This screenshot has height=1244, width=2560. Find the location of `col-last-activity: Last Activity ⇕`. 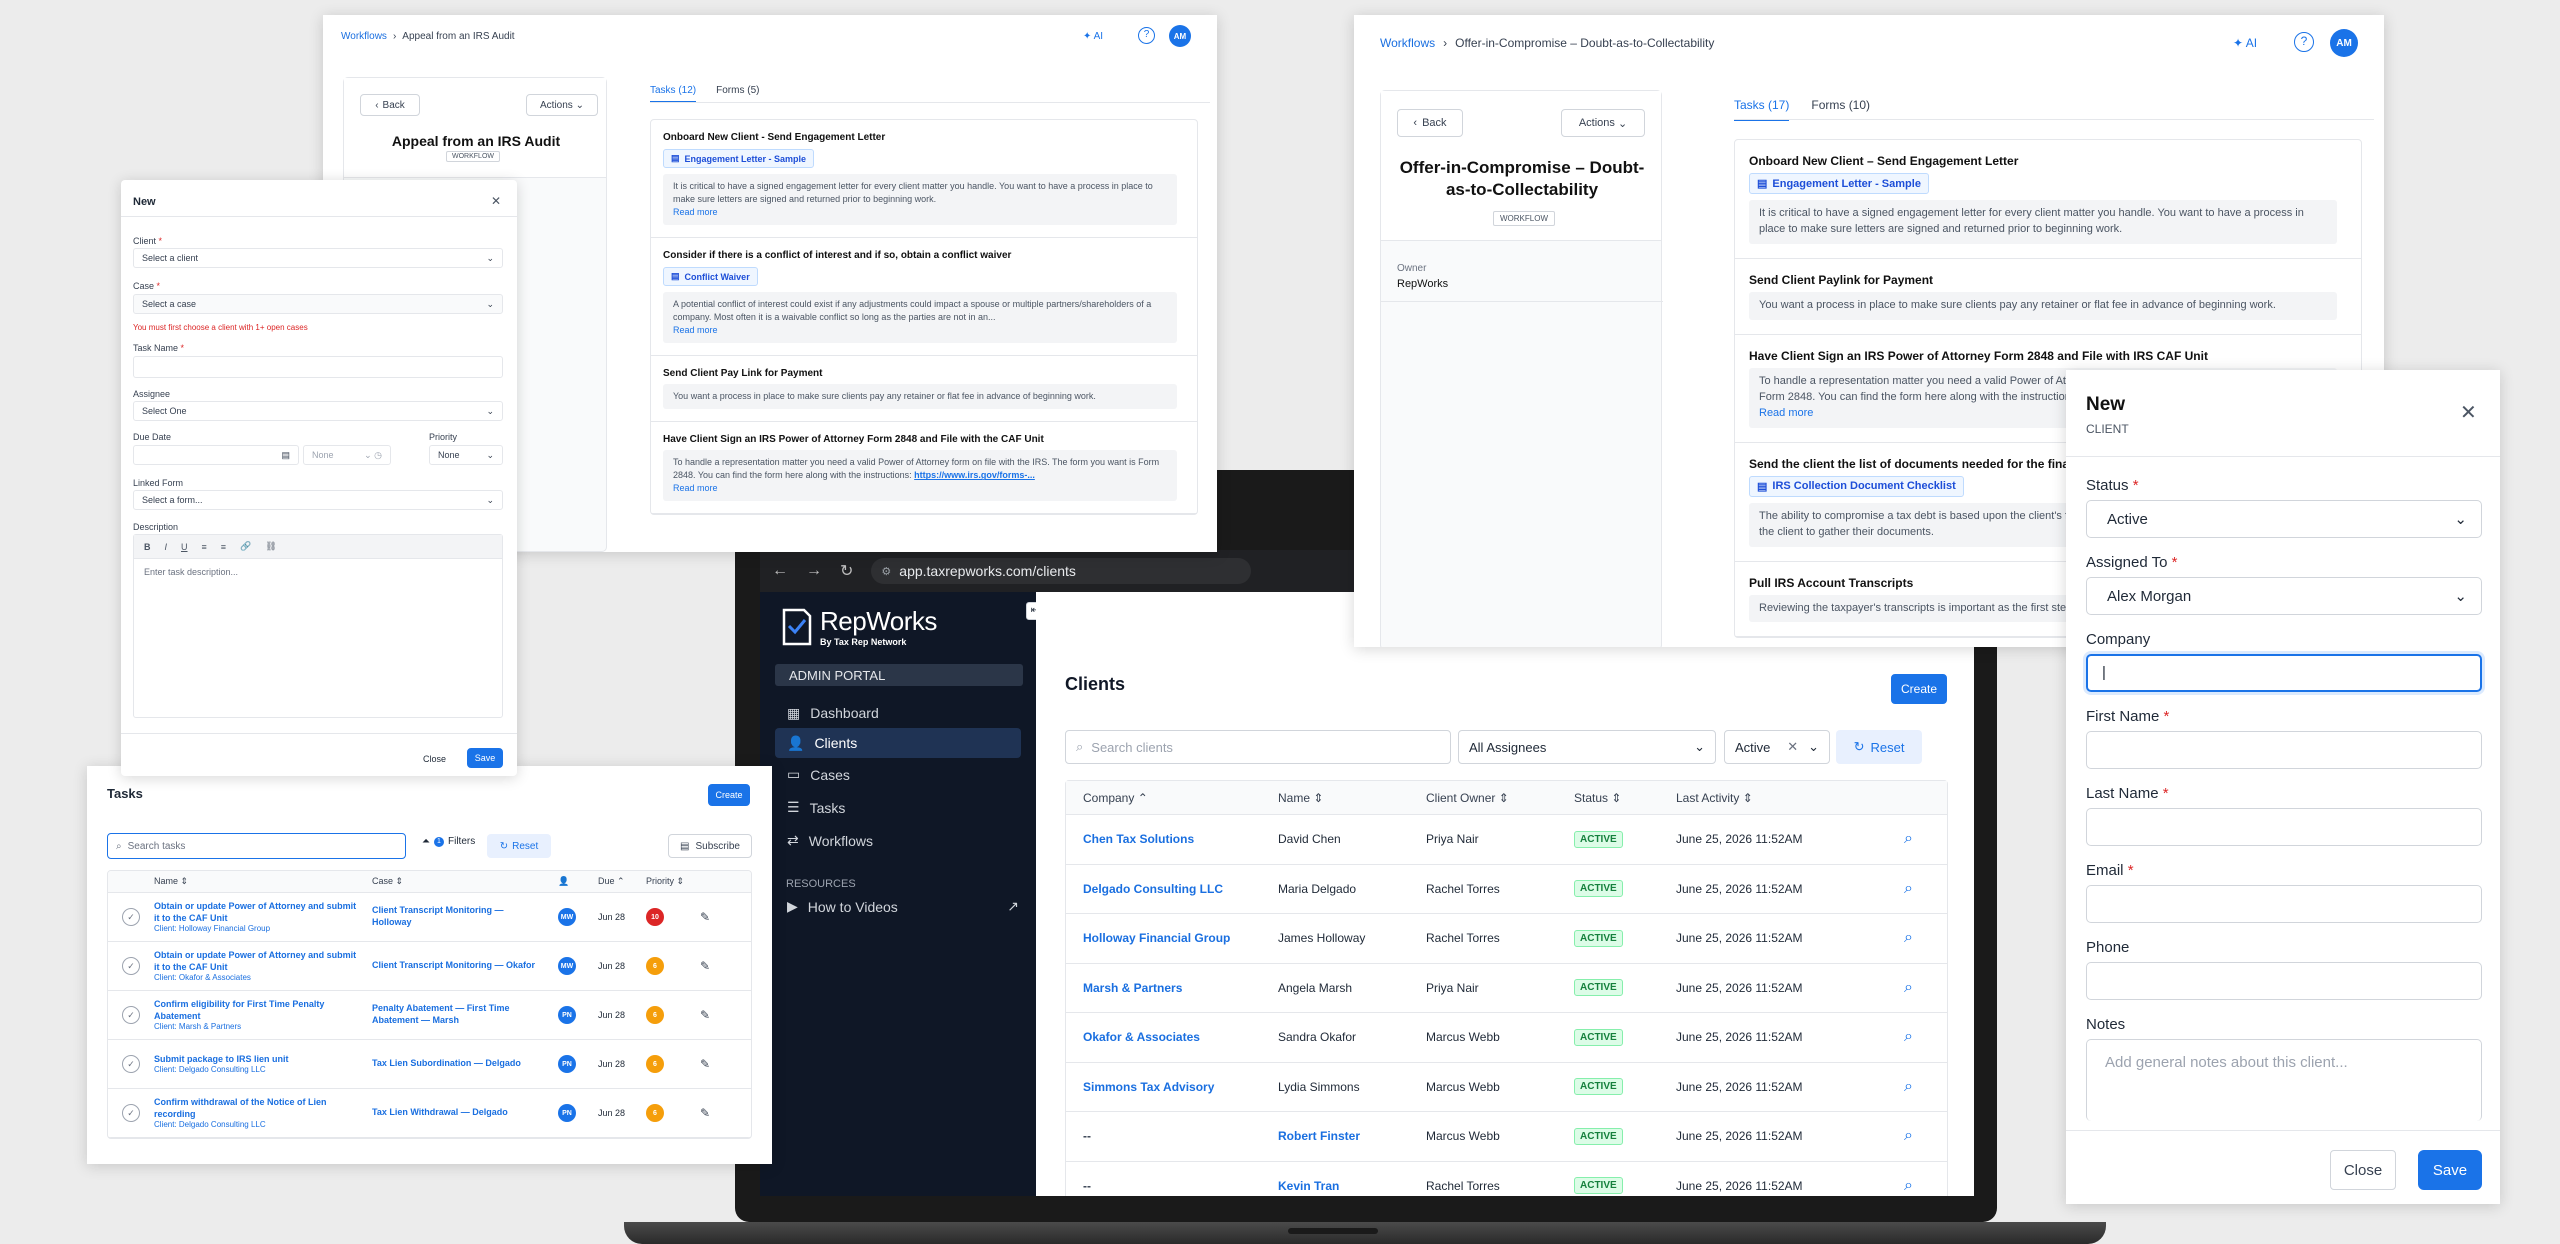

col-last-activity: Last Activity ⇕ is located at coordinates (1776, 798).